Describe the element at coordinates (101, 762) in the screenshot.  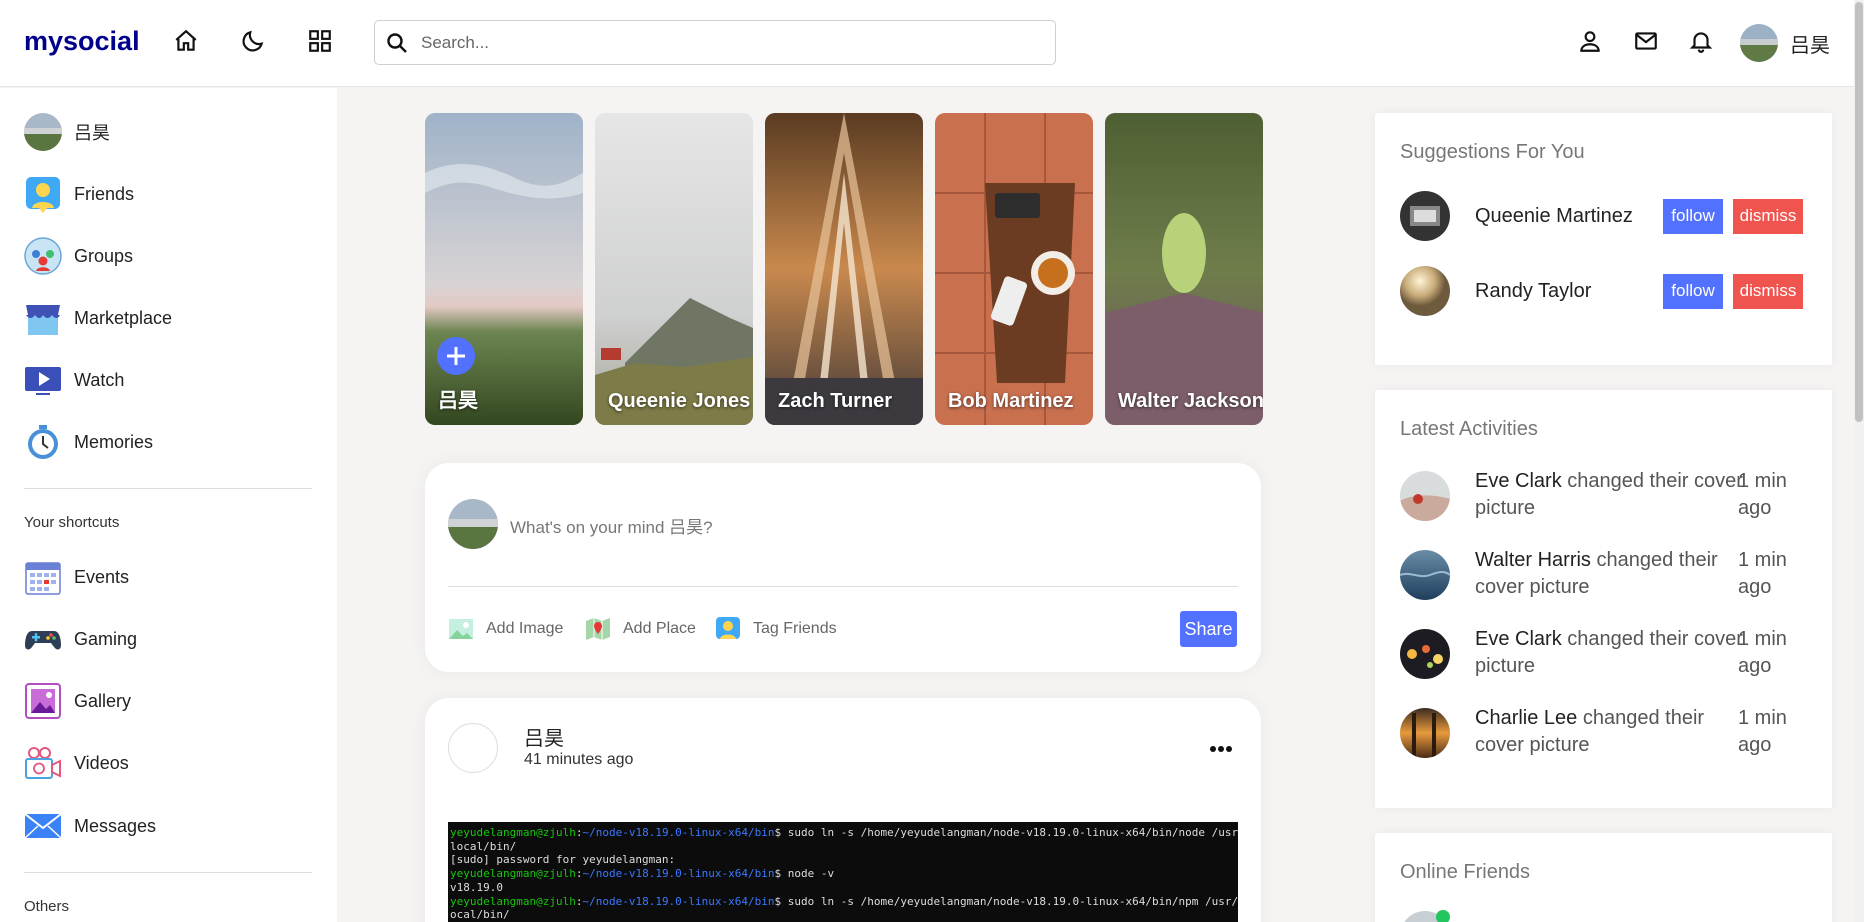
I see `sidebar-item-label: Videos` at that location.